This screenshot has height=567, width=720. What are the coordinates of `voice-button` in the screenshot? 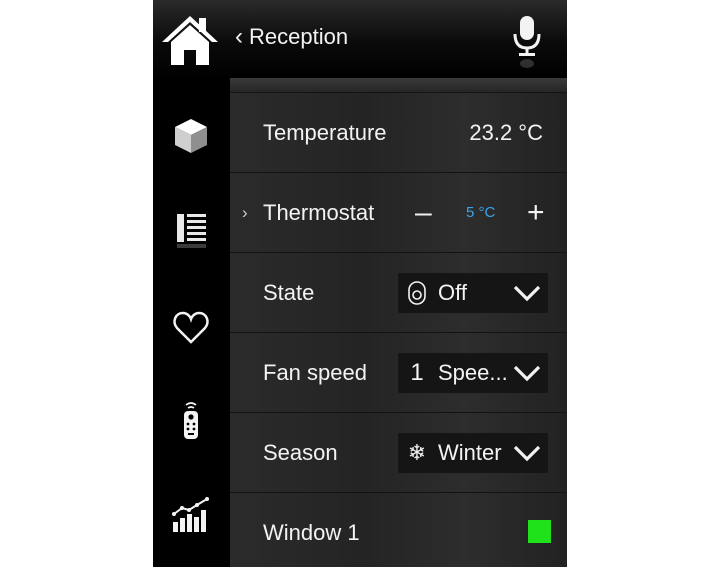 It's located at (527, 42).